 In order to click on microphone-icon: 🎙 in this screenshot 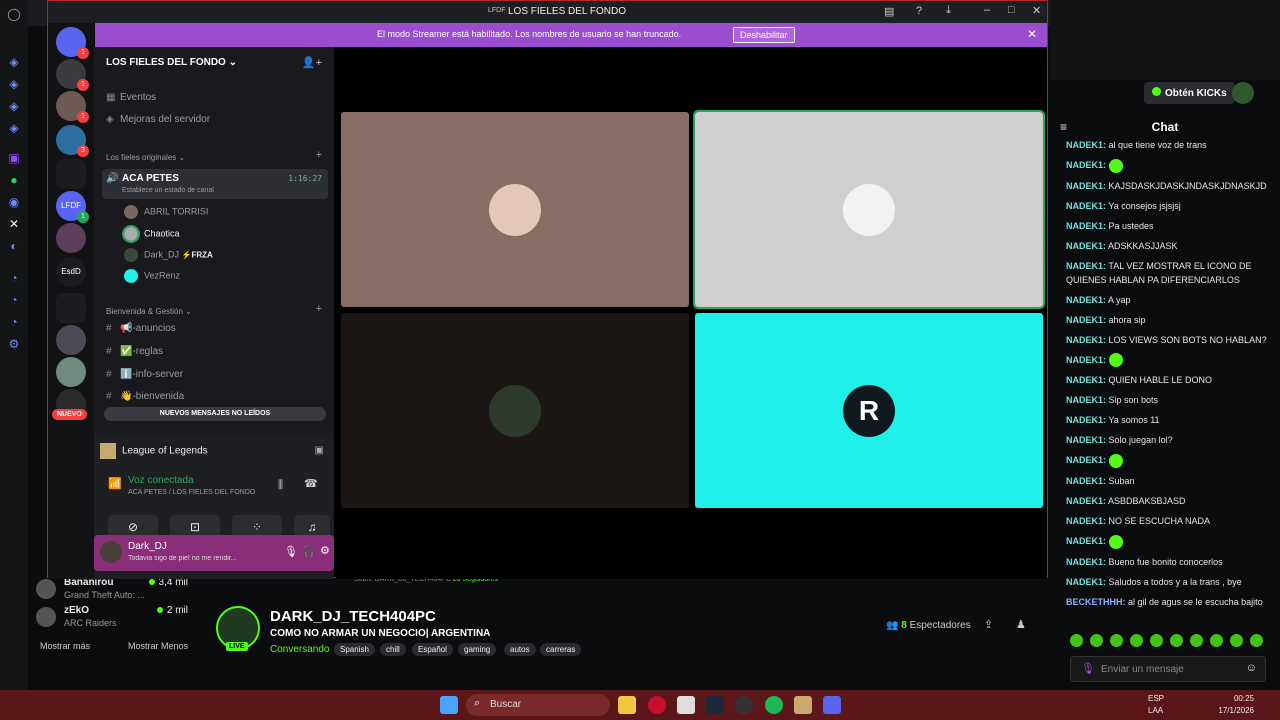, I will do `click(291, 551)`.